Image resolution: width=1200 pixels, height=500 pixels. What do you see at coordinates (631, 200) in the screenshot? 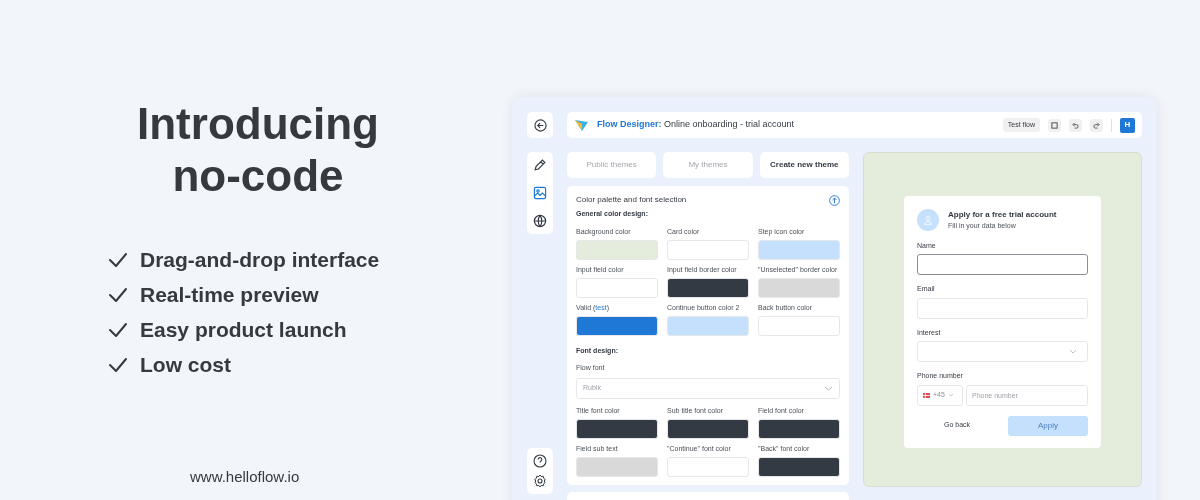
I see `card-title: Color palette and font selection` at bounding box center [631, 200].